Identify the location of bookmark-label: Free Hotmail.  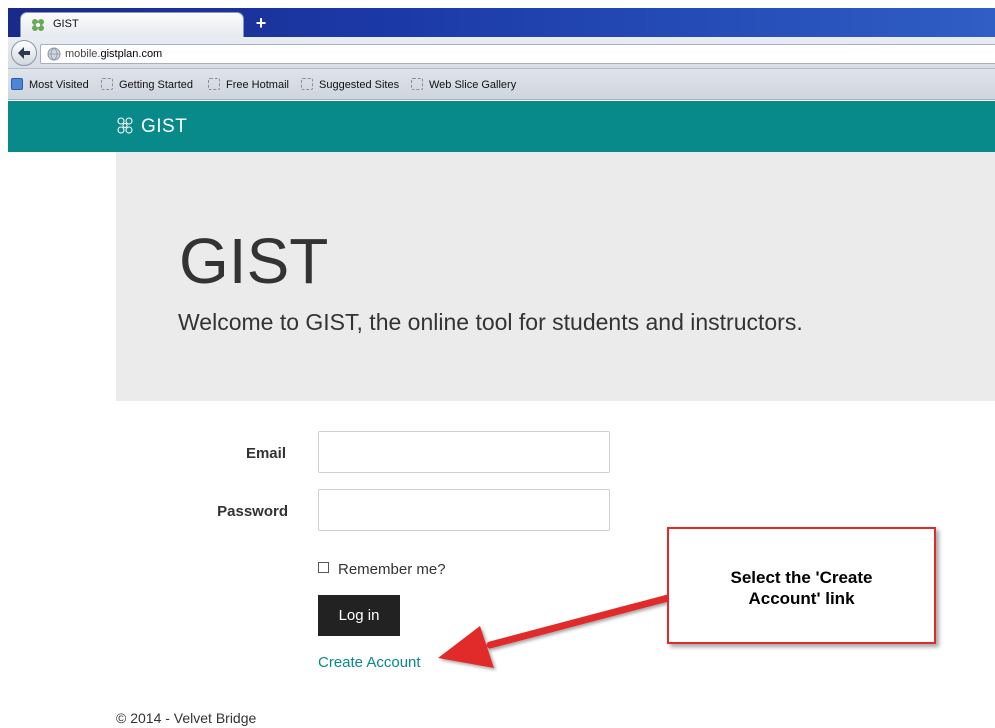
(257, 85).